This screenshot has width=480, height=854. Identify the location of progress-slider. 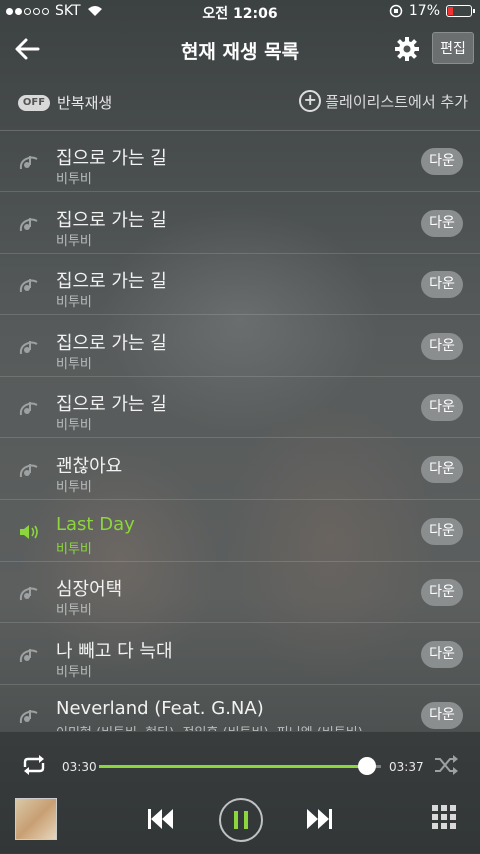
(240, 766).